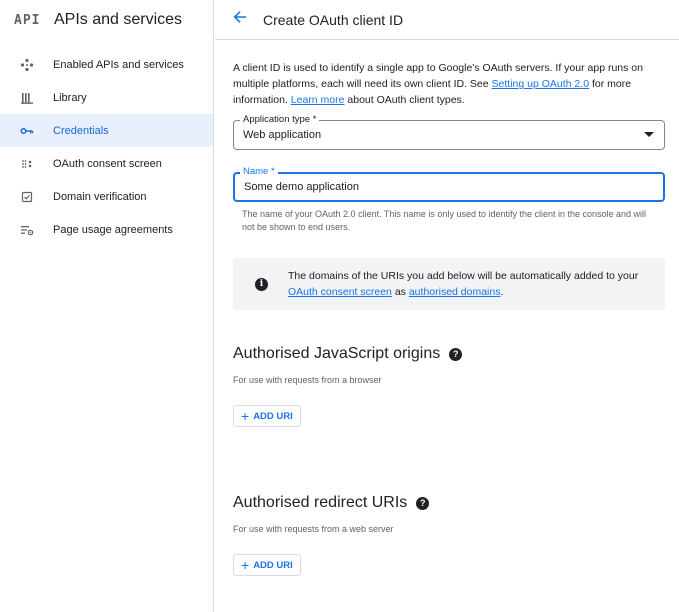 This screenshot has height=612, width=679. I want to click on info-text-part: ., so click(502, 292).